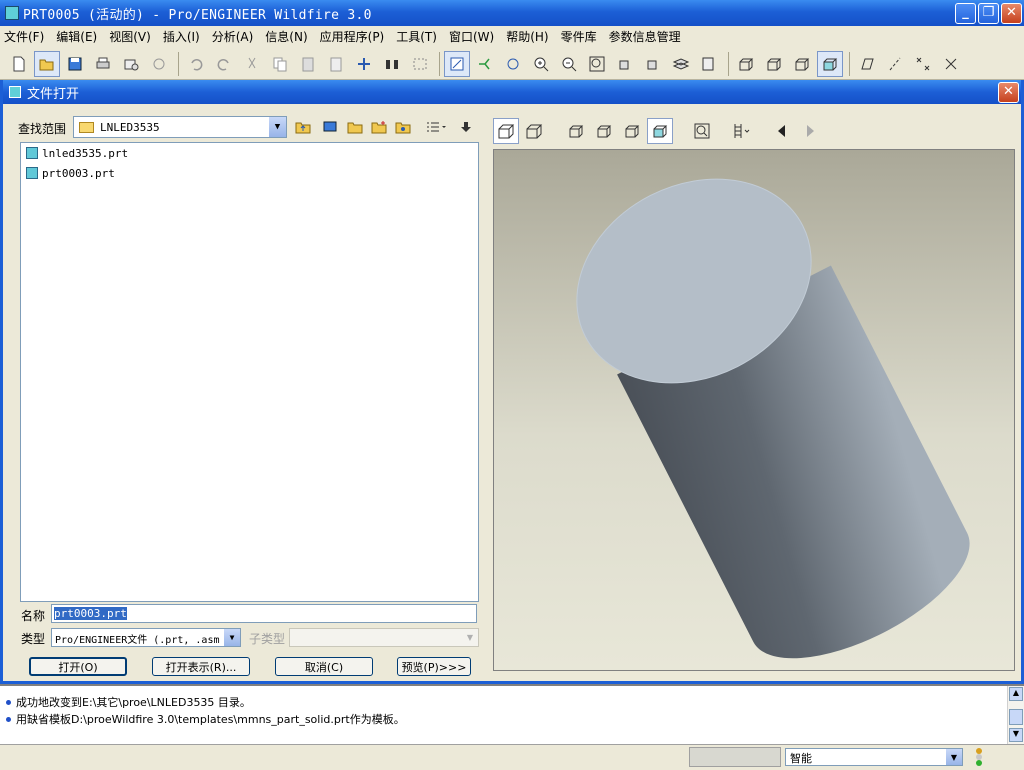  Describe the element at coordinates (527, 36) in the screenshot. I see `menu-help: 帮助(H)` at that location.